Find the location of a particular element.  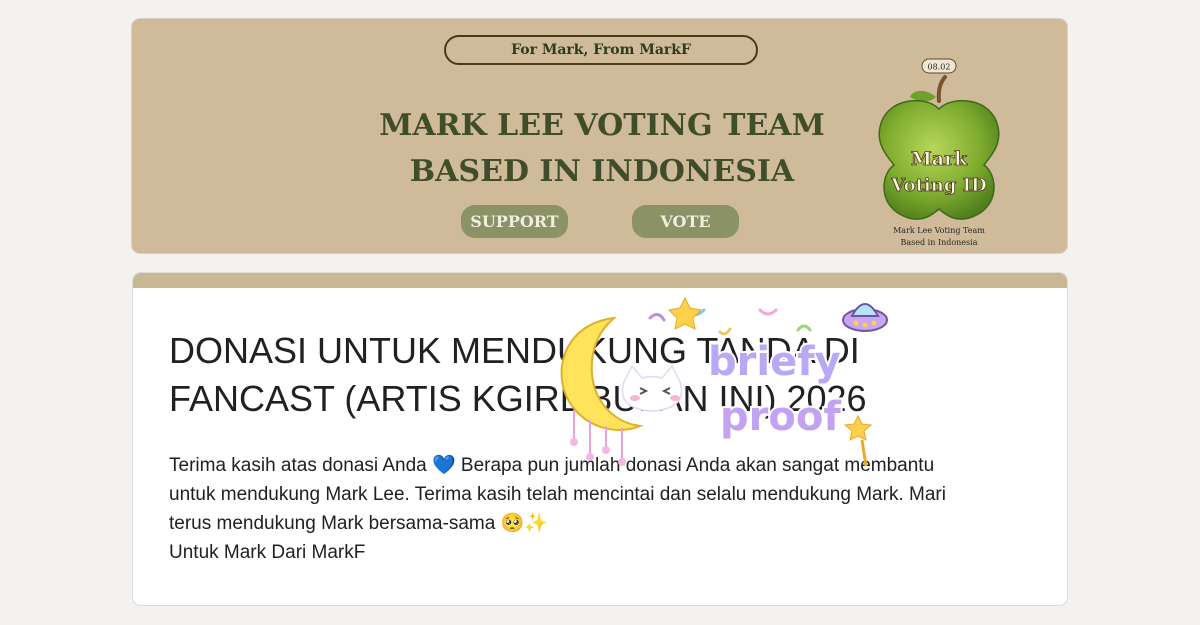

ufo-icon is located at coordinates (865, 317).